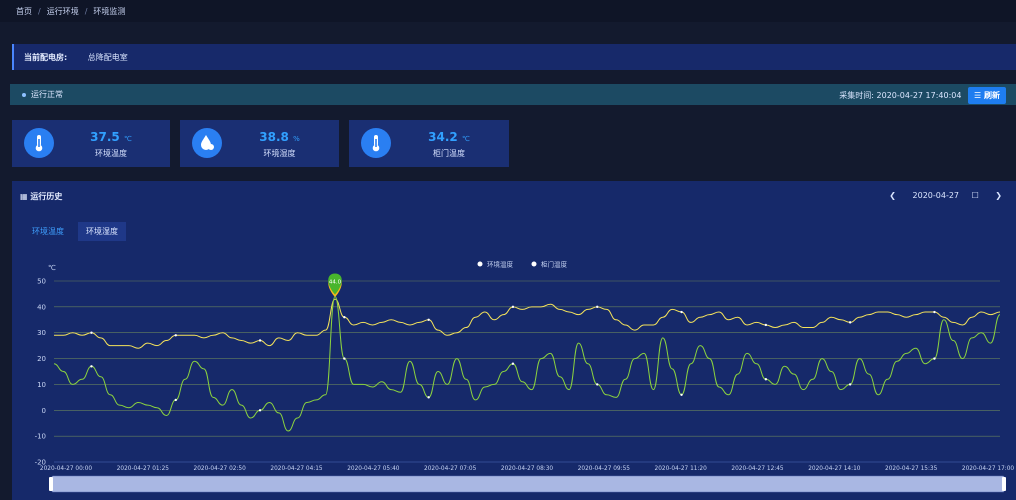 The height and width of the screenshot is (500, 1016). What do you see at coordinates (757, 469) in the screenshot?
I see `x-tick-label: 2020-04-27 12:45` at bounding box center [757, 469].